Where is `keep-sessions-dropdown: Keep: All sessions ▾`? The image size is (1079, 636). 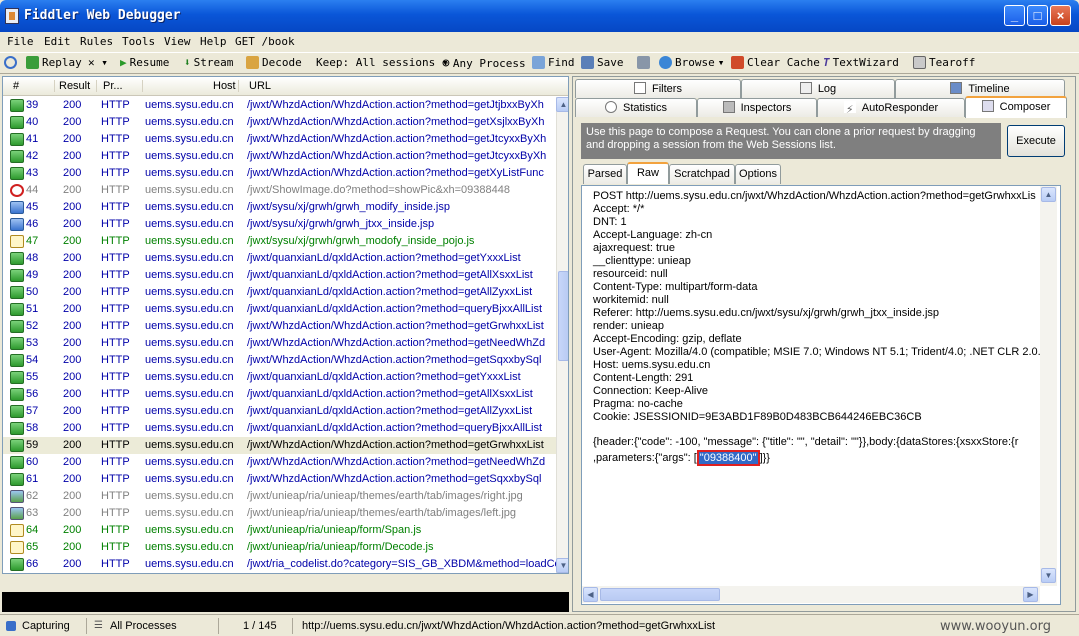 keep-sessions-dropdown: Keep: All sessions ▾ is located at coordinates (382, 62).